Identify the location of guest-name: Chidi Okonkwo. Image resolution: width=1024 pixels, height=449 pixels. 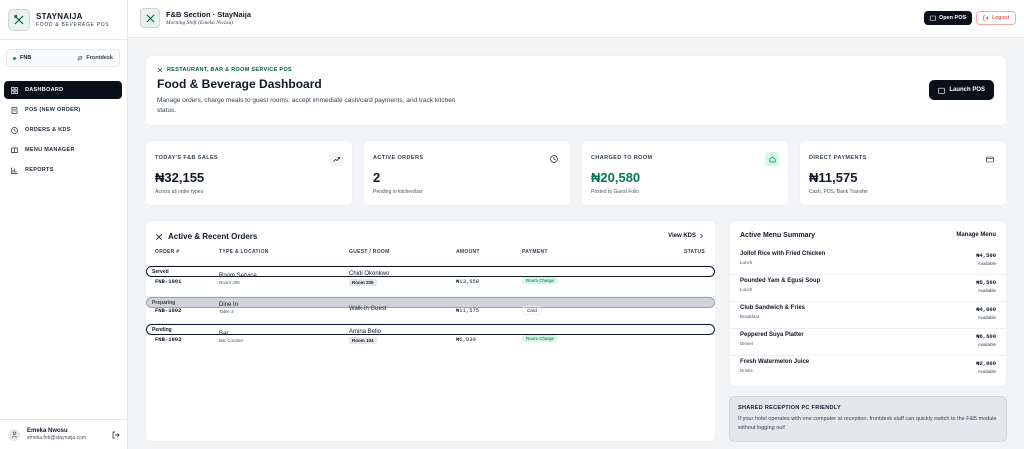
(369, 274).